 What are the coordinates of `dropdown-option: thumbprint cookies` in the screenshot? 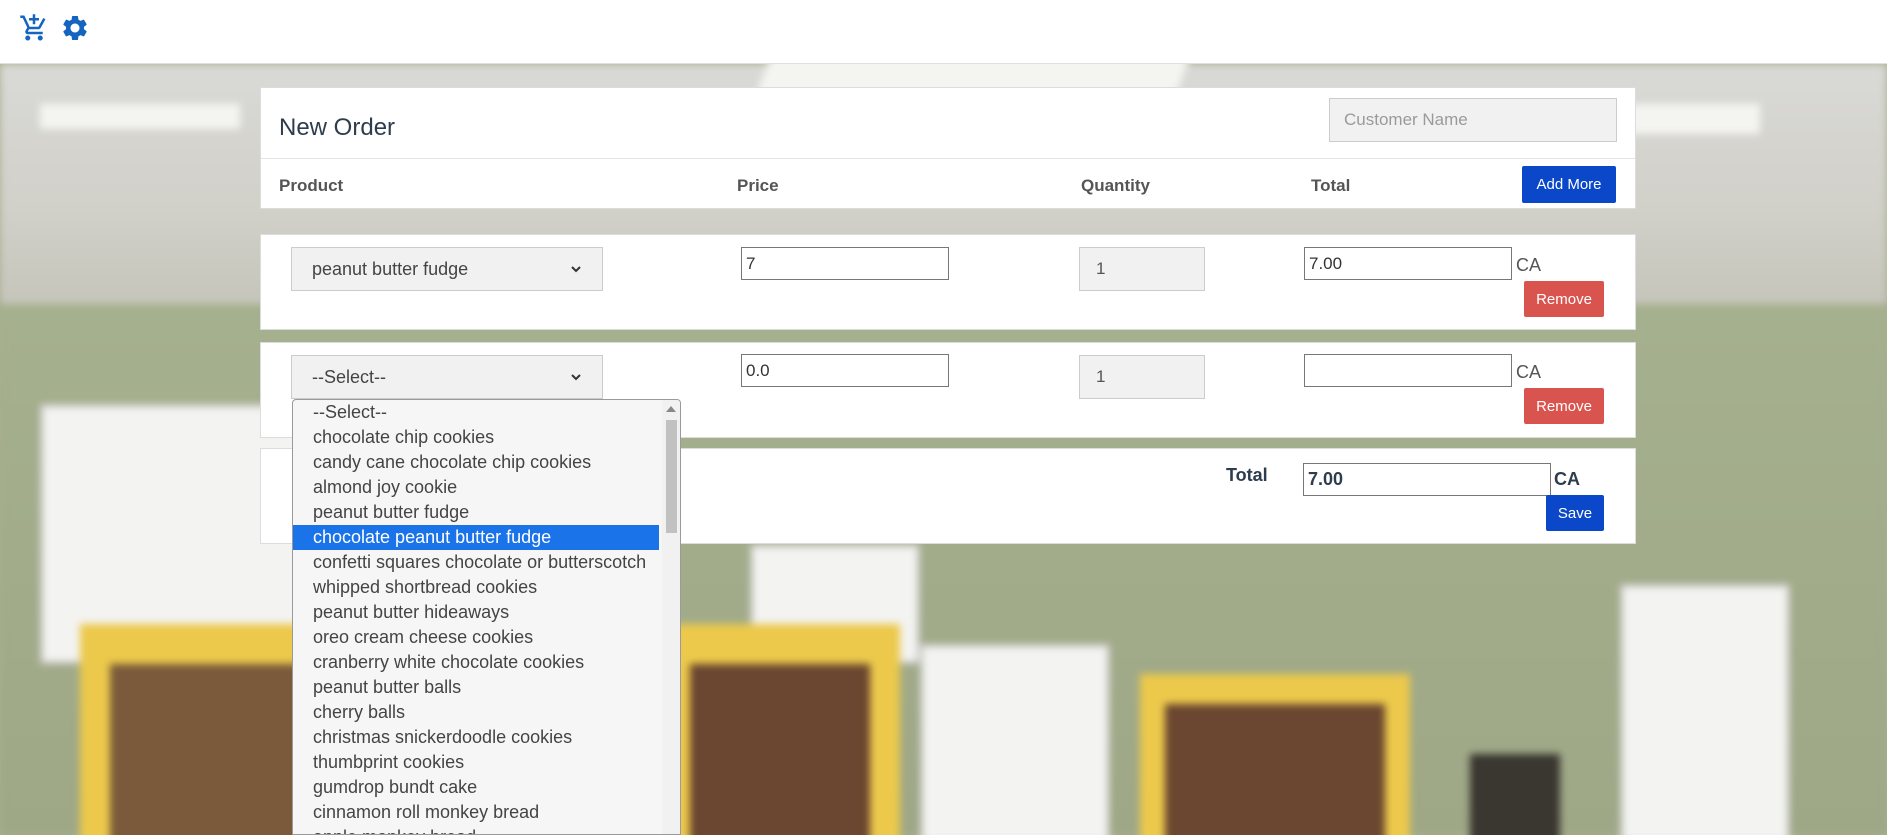 It's located at (476, 762).